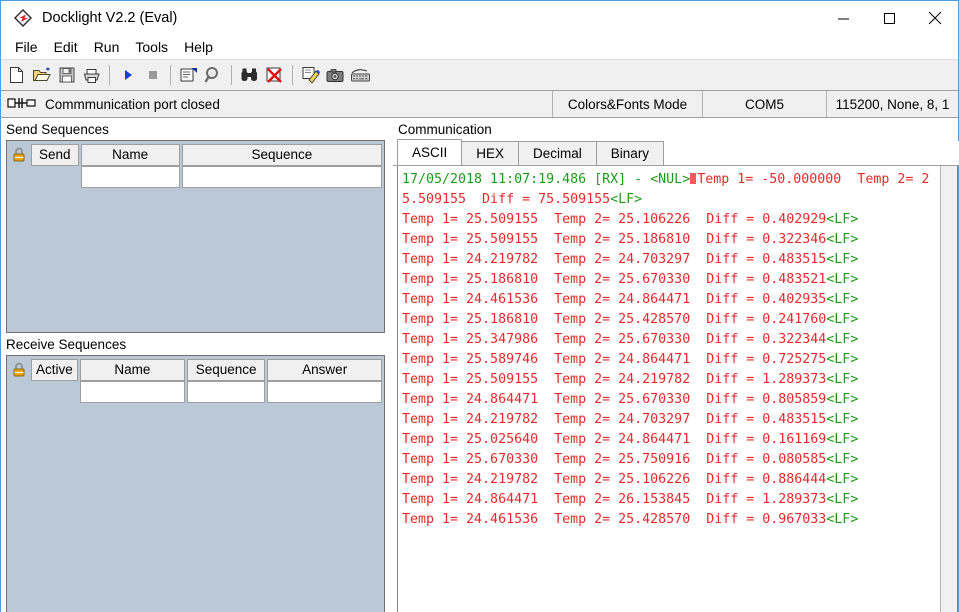 The image size is (959, 612). I want to click on receive-sequences-header-row: Active Name Sequence Answer, so click(195, 368).